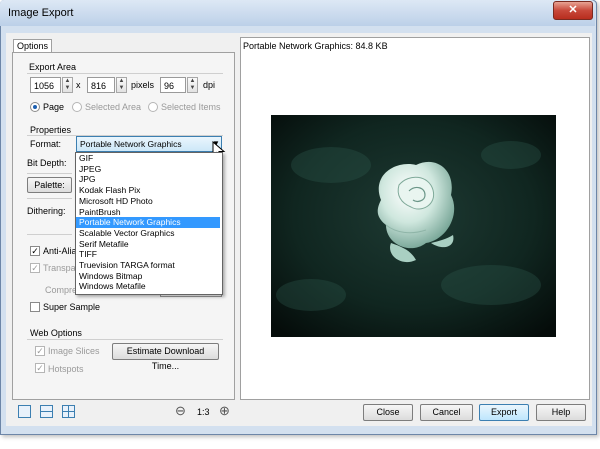  What do you see at coordinates (49, 234) in the screenshot?
I see `dithering-divider` at bounding box center [49, 234].